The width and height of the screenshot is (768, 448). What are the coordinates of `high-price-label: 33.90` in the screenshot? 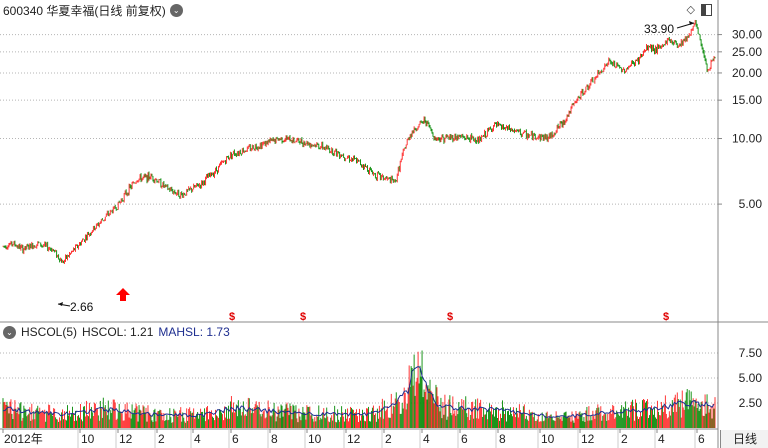 It's located at (659, 29).